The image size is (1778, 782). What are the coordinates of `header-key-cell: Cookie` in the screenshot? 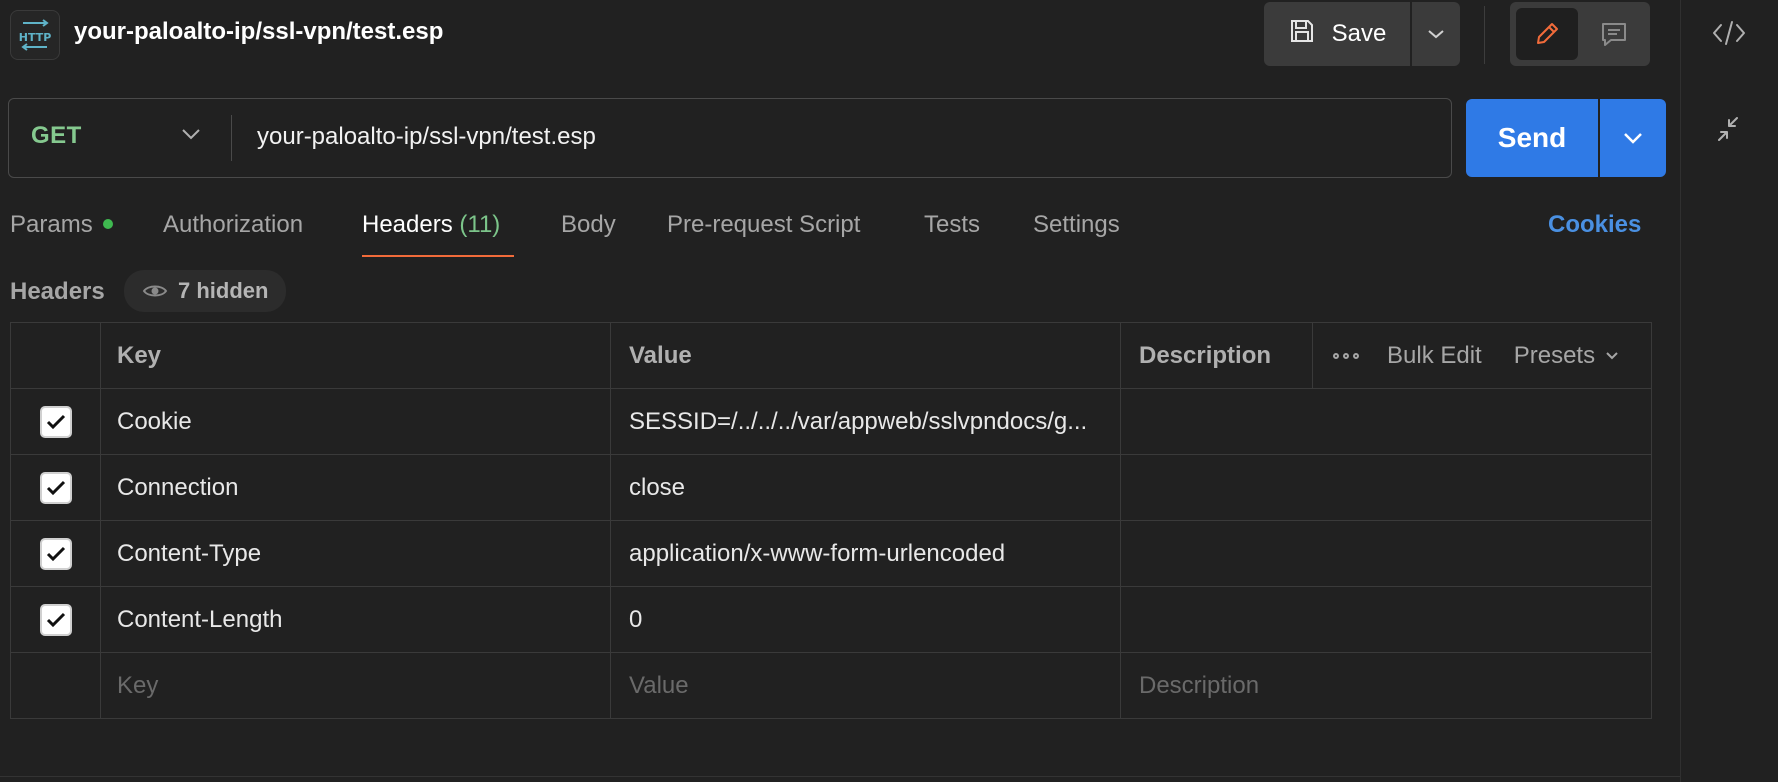 It's located at (356, 421).